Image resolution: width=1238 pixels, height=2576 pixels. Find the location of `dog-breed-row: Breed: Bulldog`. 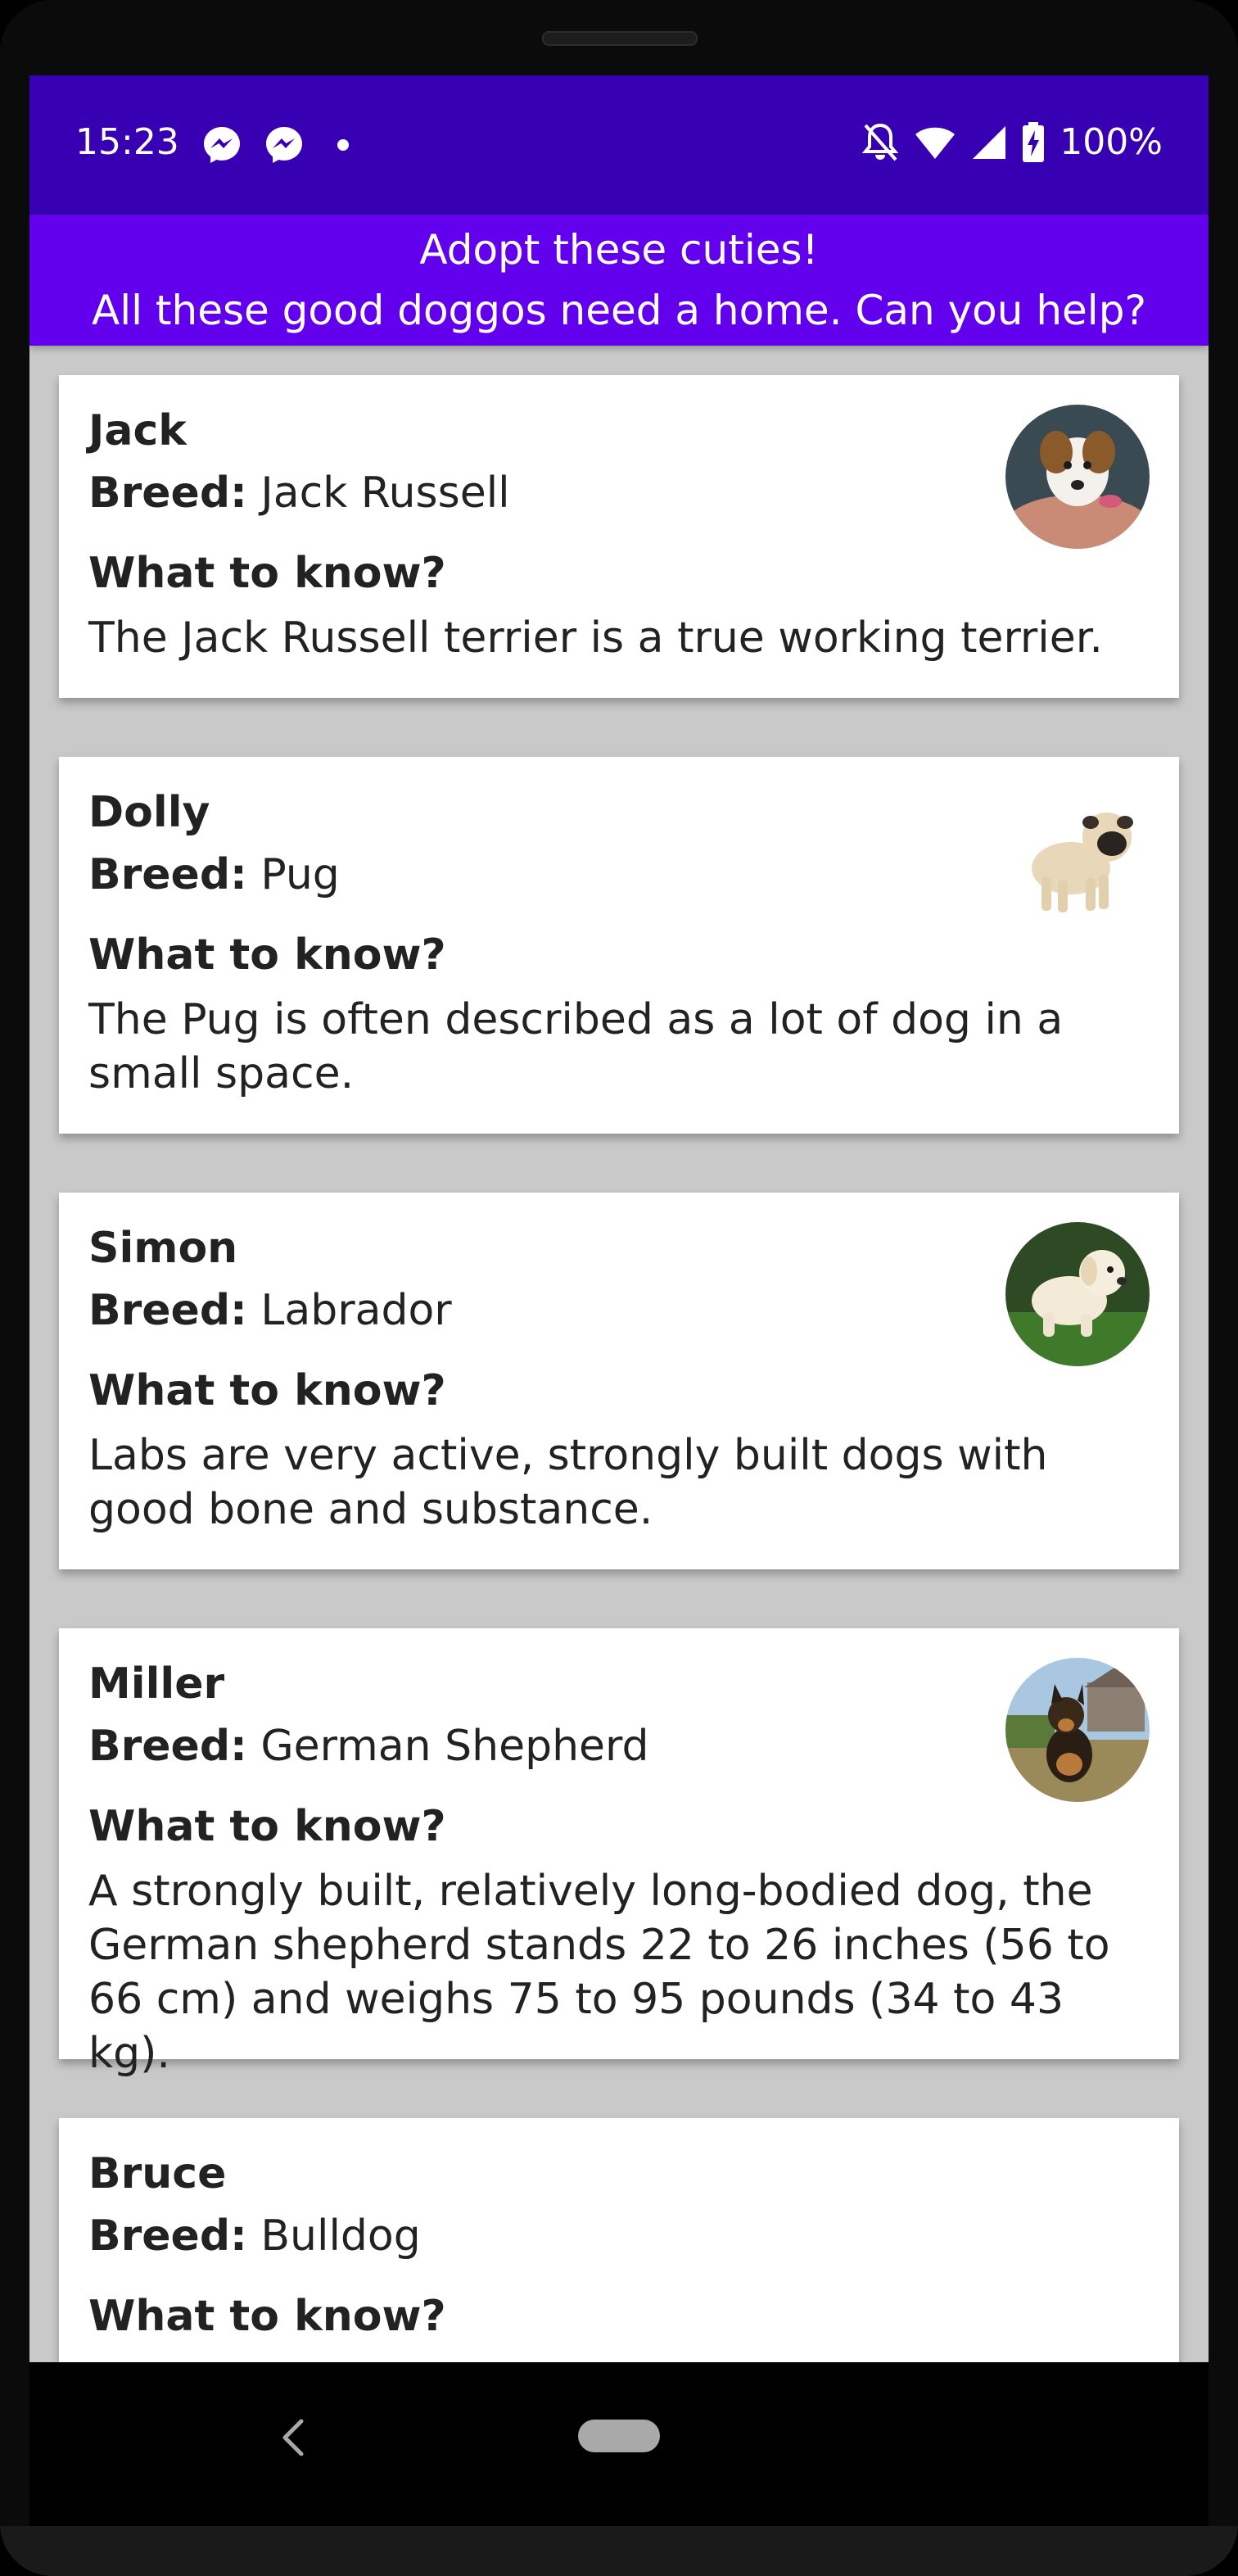

dog-breed-row: Breed: Bulldog is located at coordinates (255, 2236).